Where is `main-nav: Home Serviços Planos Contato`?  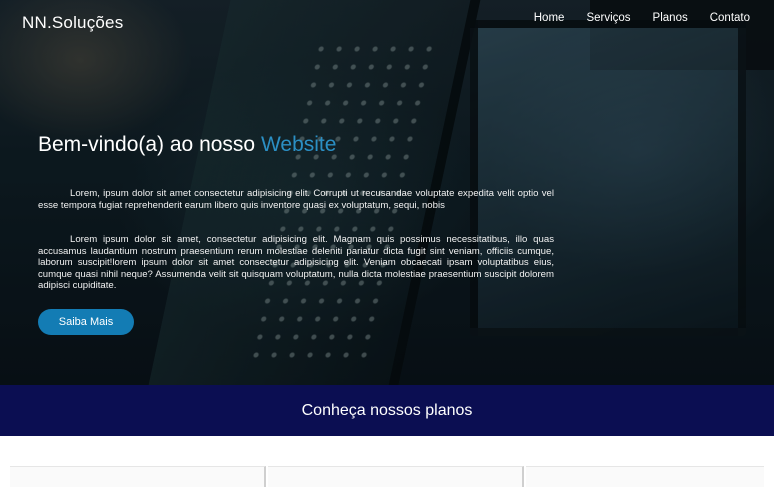 main-nav: Home Serviços Planos Contato is located at coordinates (642, 18).